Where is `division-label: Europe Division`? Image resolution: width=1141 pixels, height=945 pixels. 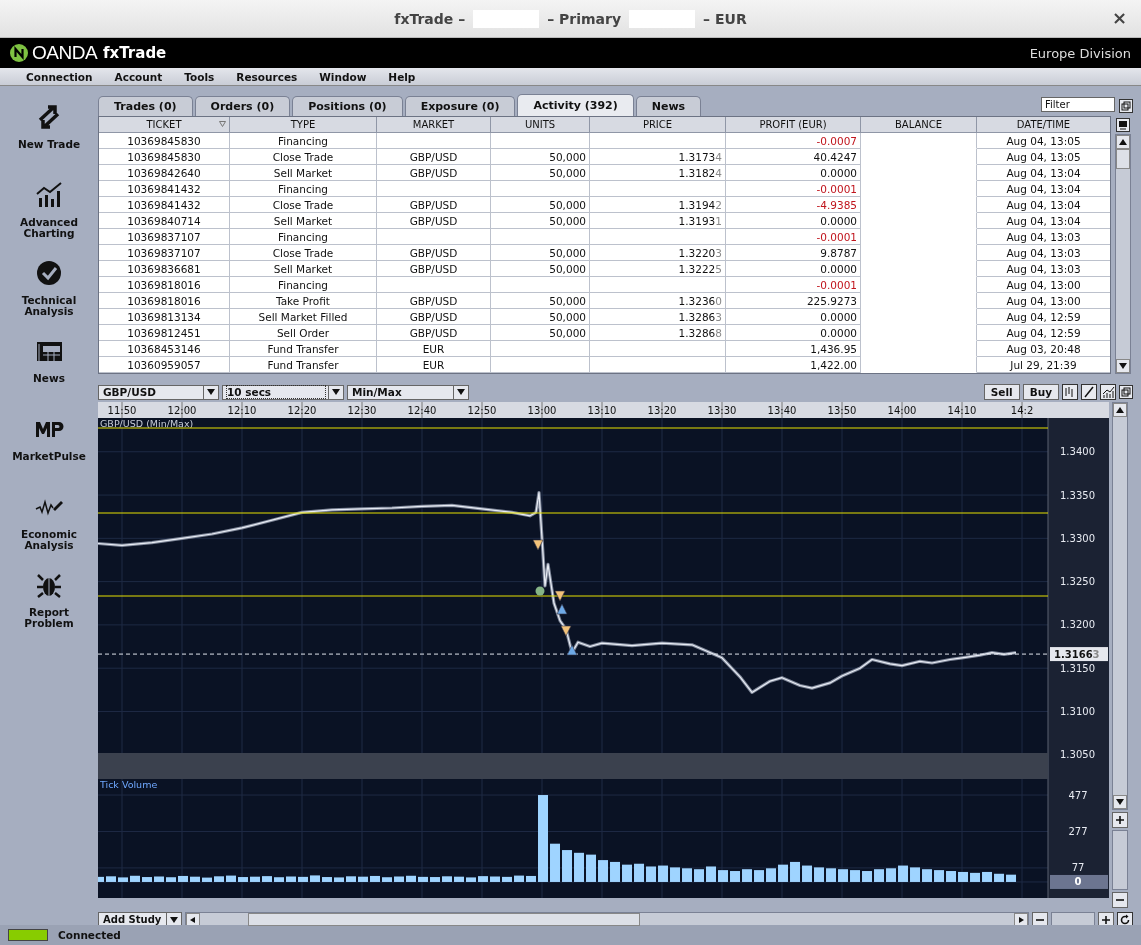 division-label: Europe Division is located at coordinates (1080, 53).